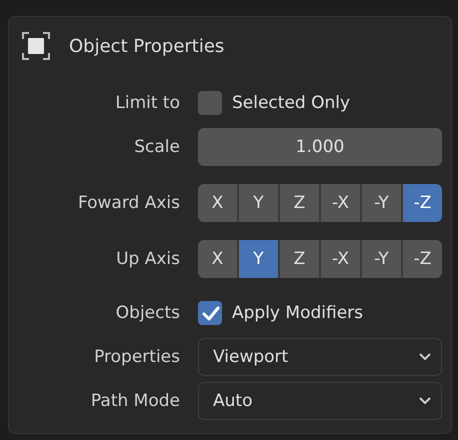  I want to click on dropdown: Viewport, so click(320, 357).